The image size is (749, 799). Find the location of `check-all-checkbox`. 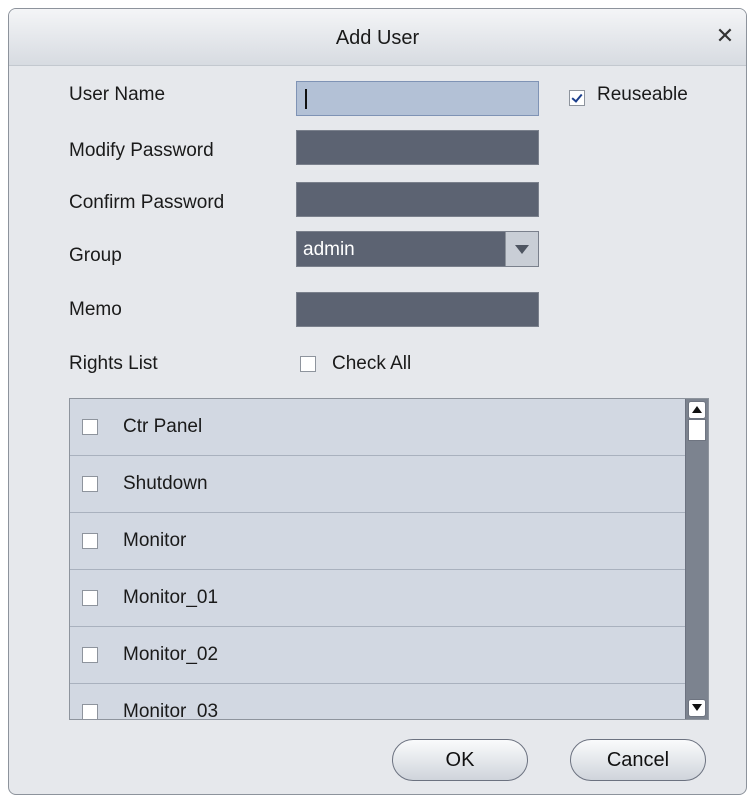

check-all-checkbox is located at coordinates (308, 364).